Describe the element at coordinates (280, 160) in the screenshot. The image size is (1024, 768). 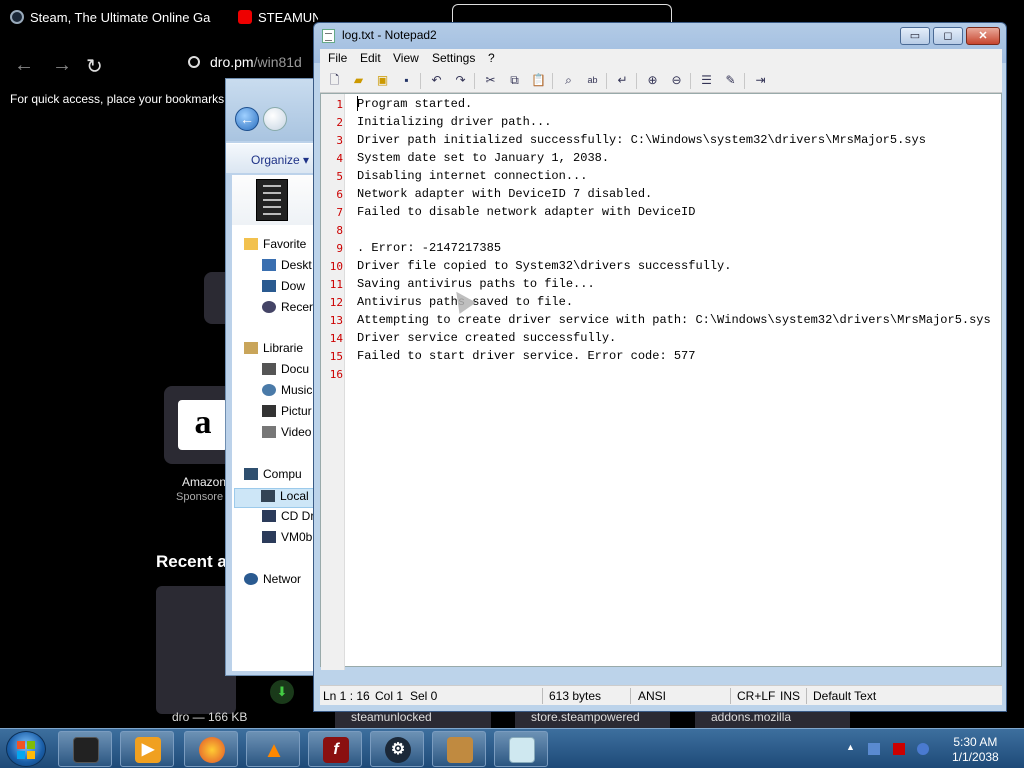
I see `organize-button: Organize ▾` at that location.